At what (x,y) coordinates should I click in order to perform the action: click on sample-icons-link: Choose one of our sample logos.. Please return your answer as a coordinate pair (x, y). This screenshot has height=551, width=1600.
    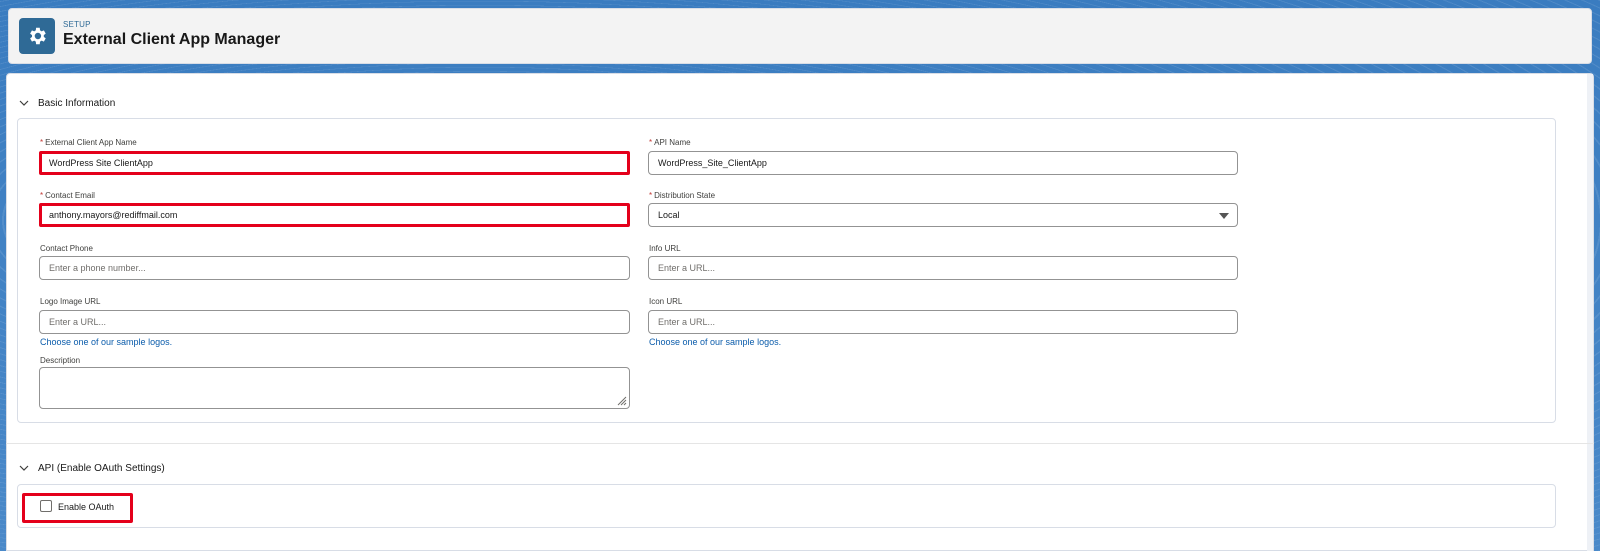
    Looking at the image, I should click on (715, 342).